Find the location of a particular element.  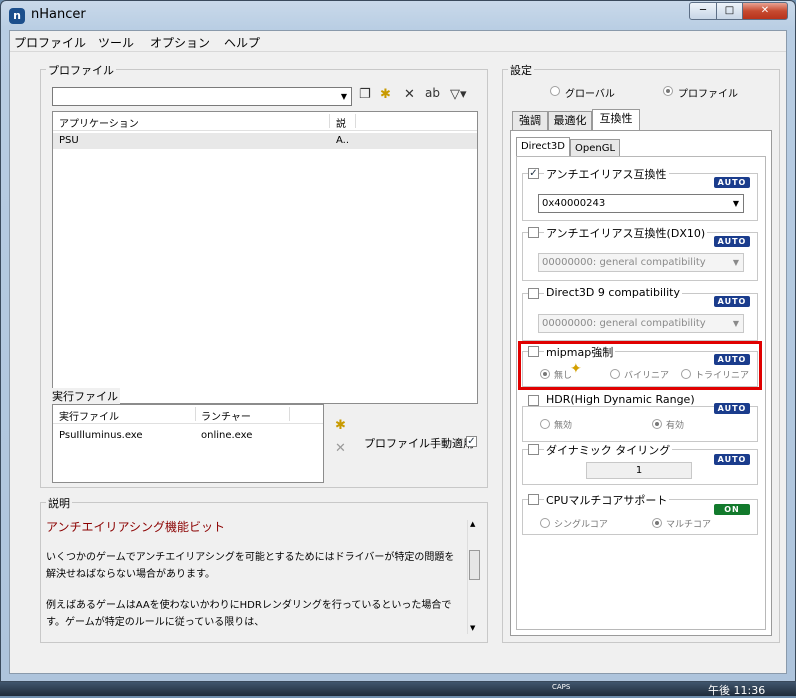

app-icon: n is located at coordinates (17, 16).